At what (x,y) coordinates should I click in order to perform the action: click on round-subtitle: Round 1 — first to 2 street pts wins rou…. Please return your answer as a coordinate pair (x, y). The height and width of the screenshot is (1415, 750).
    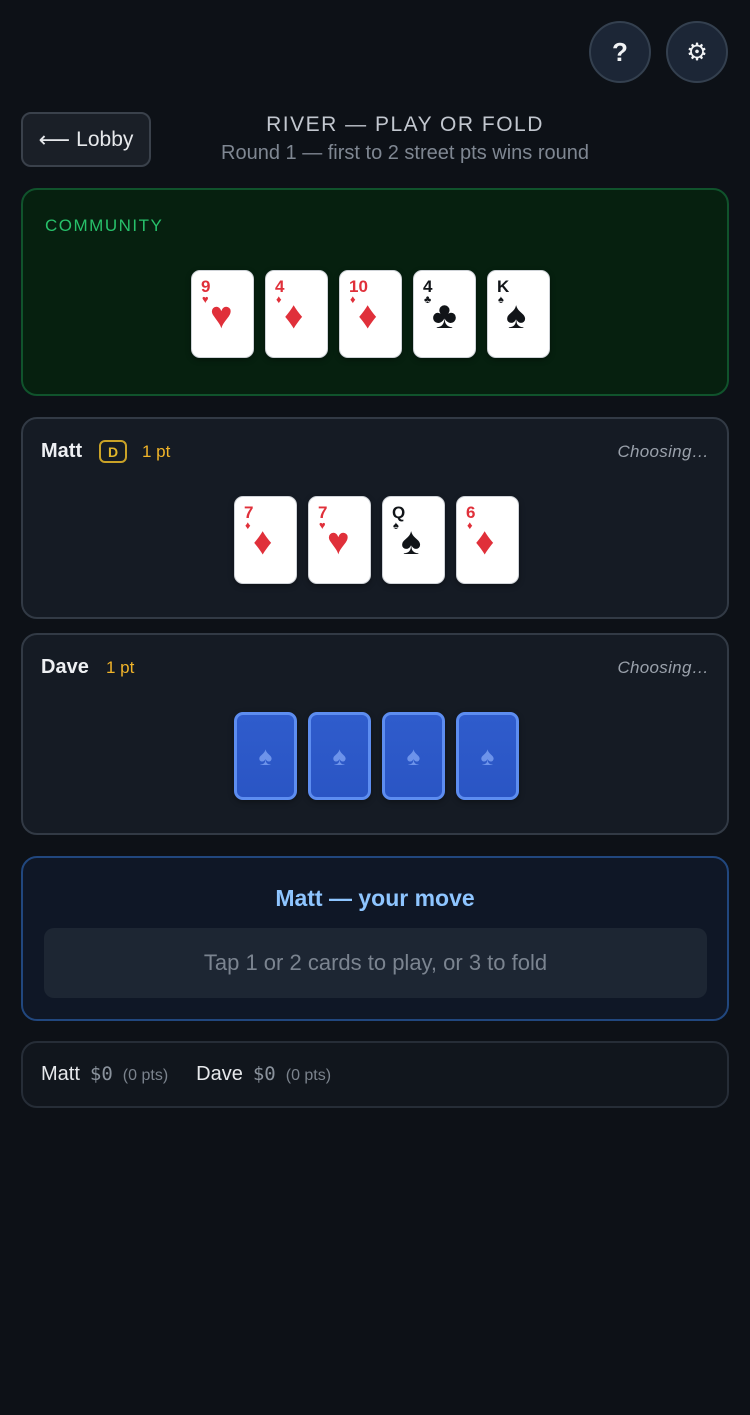
    Looking at the image, I should click on (405, 153).